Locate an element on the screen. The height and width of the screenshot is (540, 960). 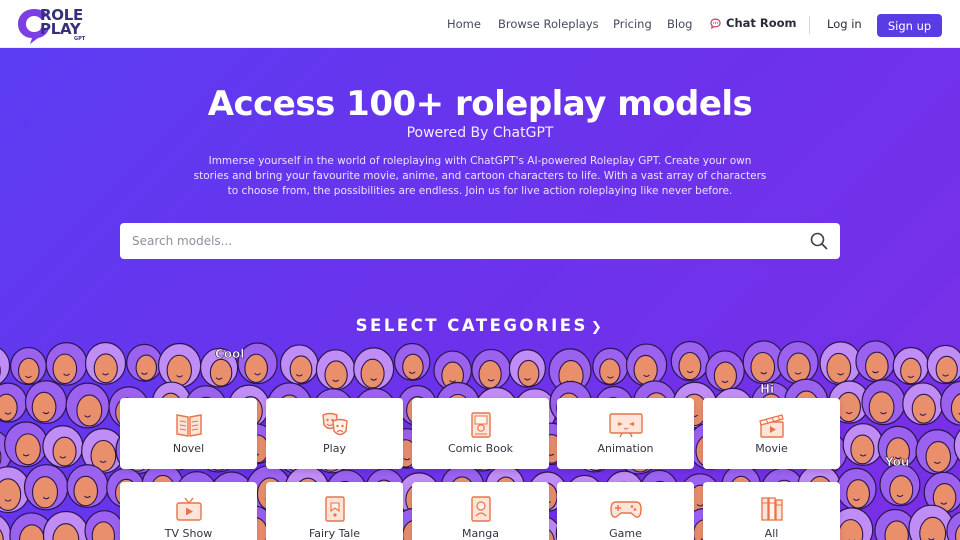
category-label: Novel is located at coordinates (188, 448).